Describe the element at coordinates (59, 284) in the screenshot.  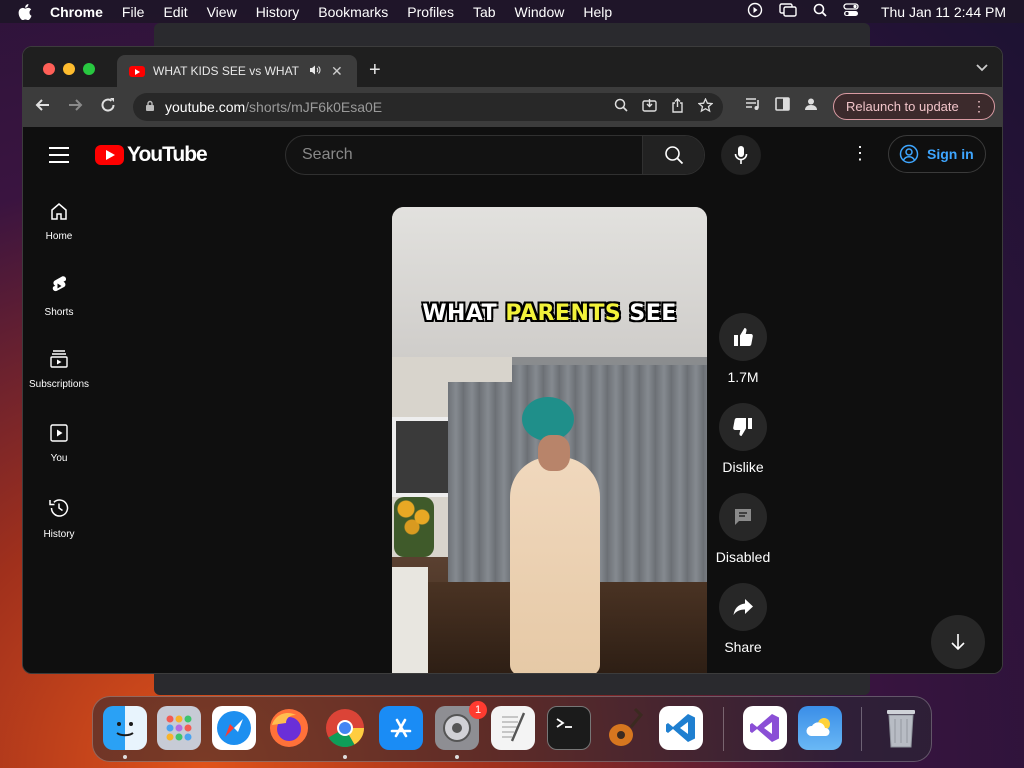
I see `shorts-icon` at that location.